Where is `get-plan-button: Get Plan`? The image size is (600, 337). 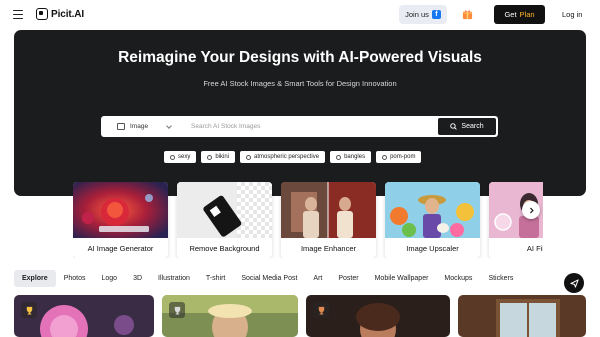
get-plan-button: Get Plan is located at coordinates (519, 14).